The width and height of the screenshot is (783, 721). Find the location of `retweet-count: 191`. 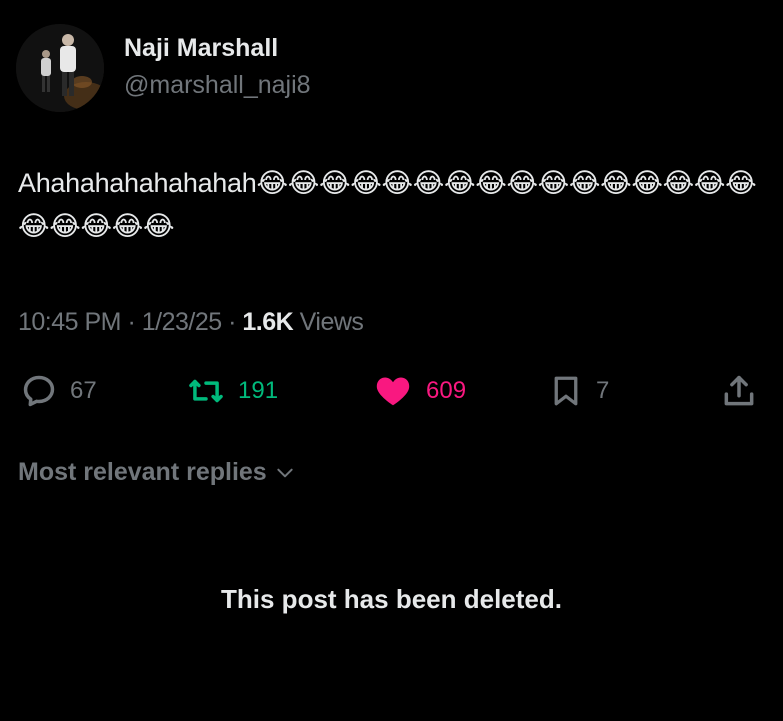

retweet-count: 191 is located at coordinates (258, 390).